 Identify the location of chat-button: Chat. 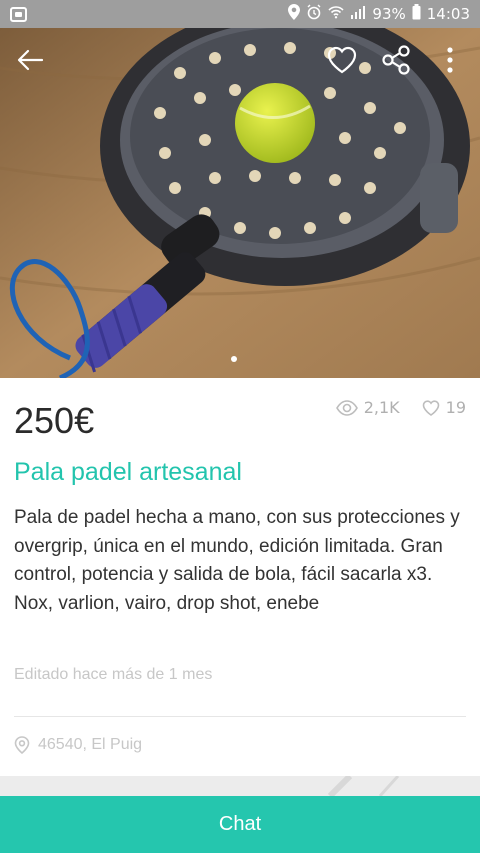
(240, 824).